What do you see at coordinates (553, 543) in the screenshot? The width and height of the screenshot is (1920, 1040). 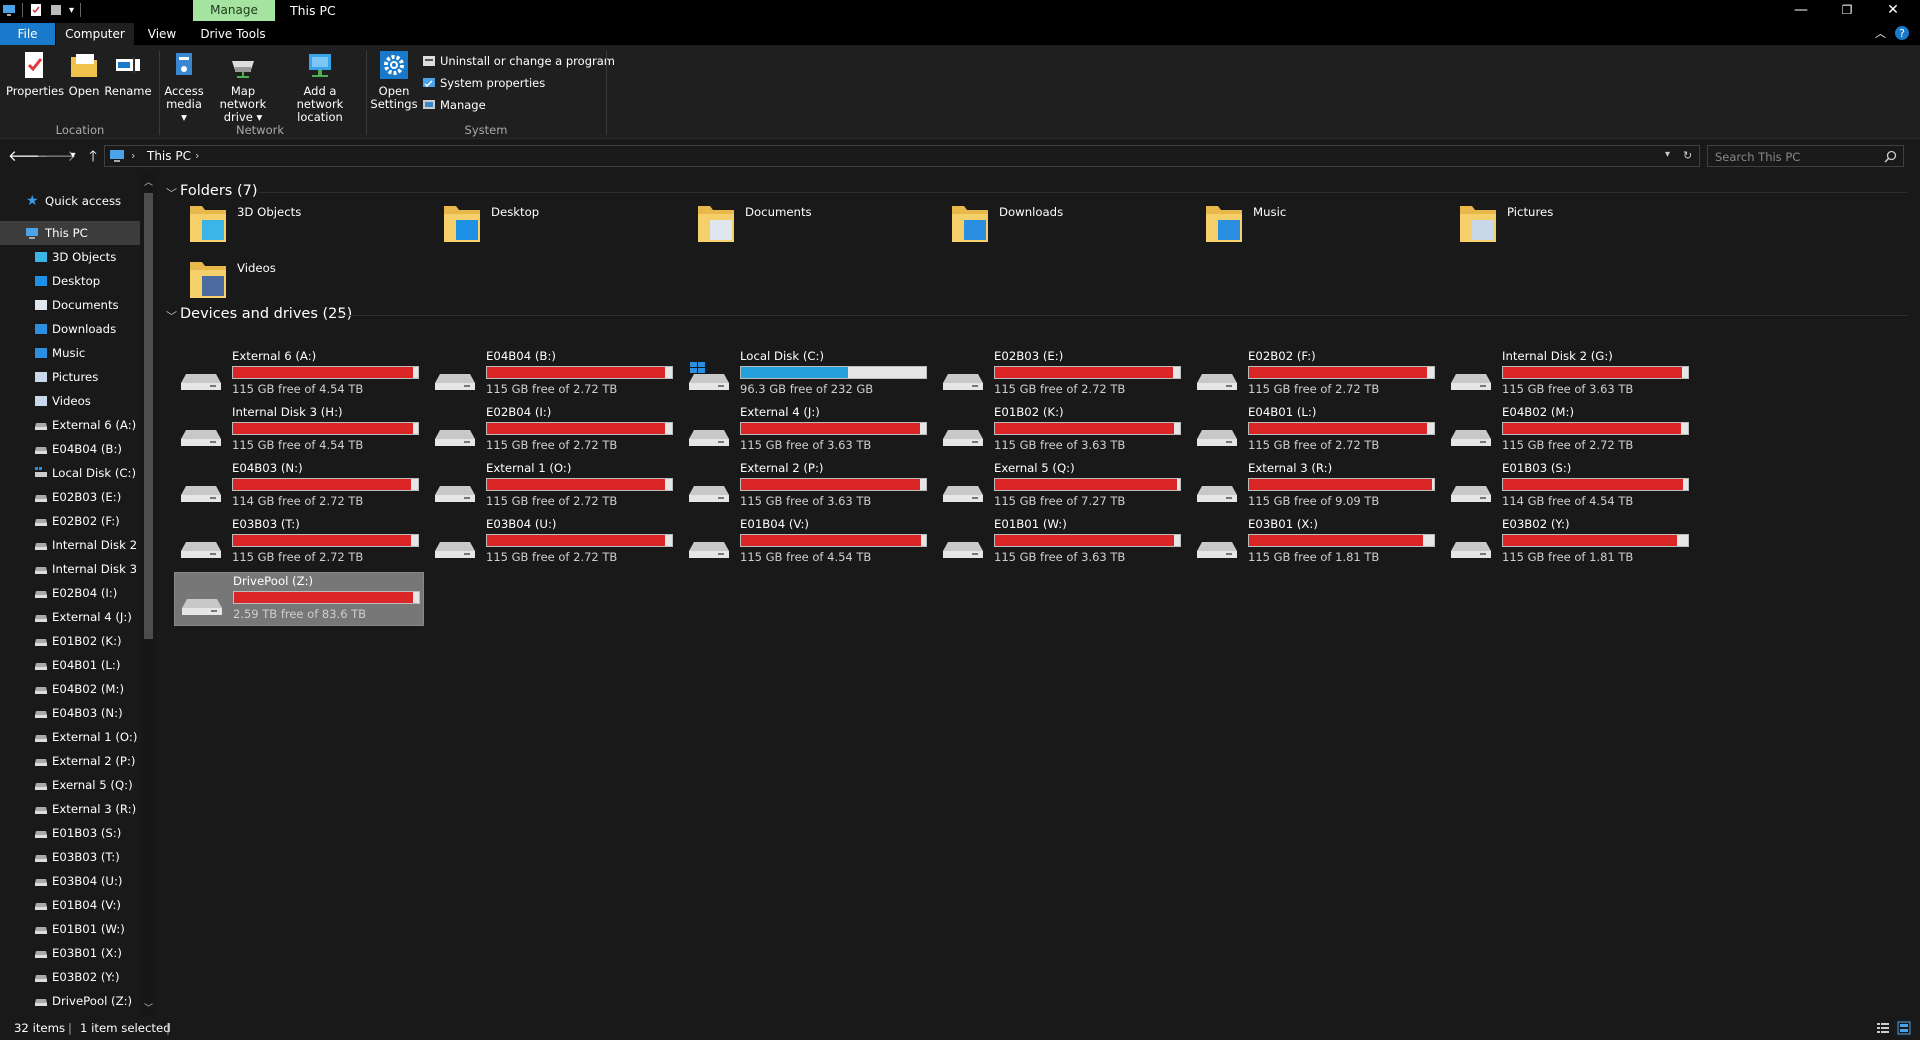 I see `drive-tile: E03B04 (U:) 115 GB free of 2.72 TB` at bounding box center [553, 543].